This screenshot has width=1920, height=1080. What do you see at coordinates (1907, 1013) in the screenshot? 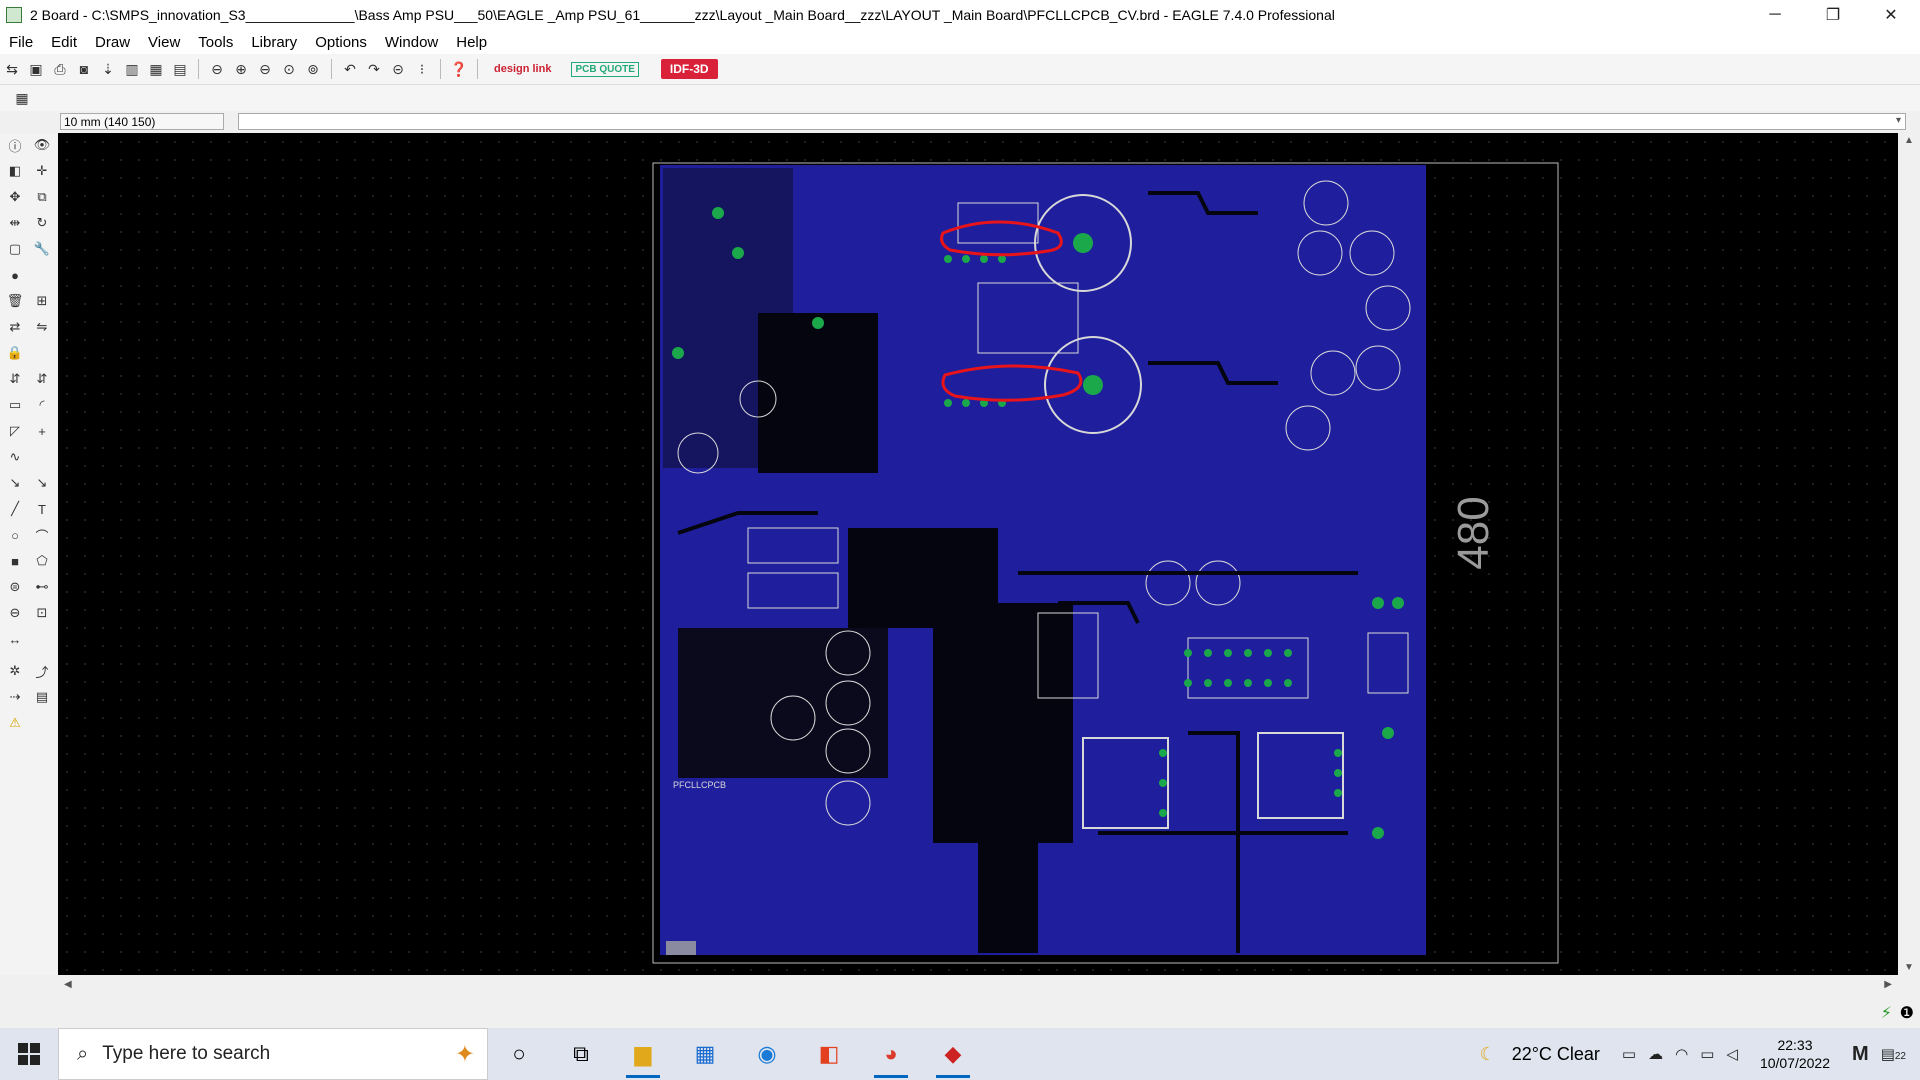
I see `stop-icon: ❶` at bounding box center [1907, 1013].